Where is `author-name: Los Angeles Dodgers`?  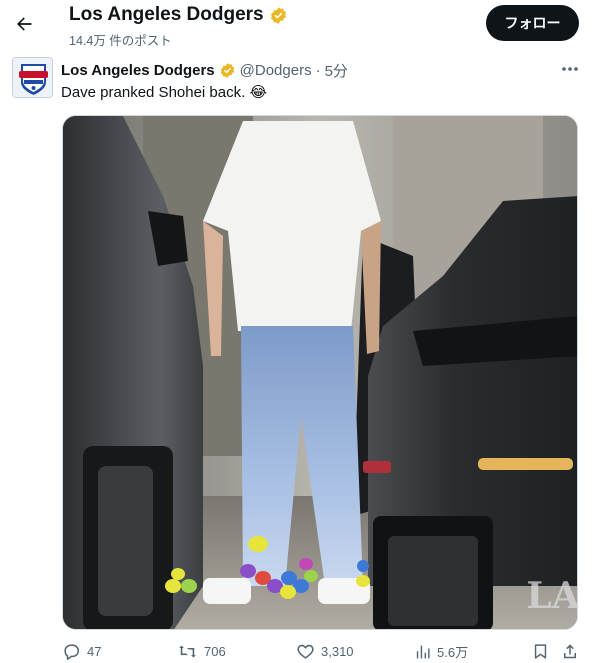
author-name: Los Angeles Dodgers is located at coordinates (138, 70).